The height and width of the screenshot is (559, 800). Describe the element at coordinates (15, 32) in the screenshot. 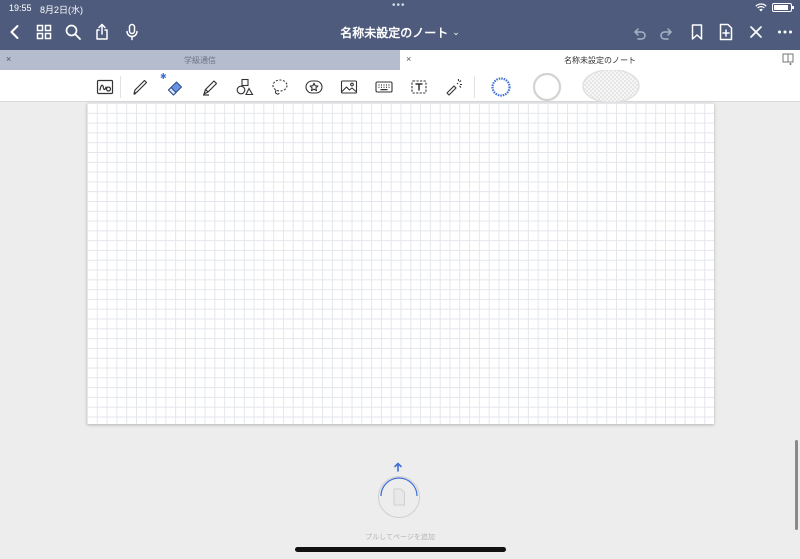

I see `back-icon` at that location.